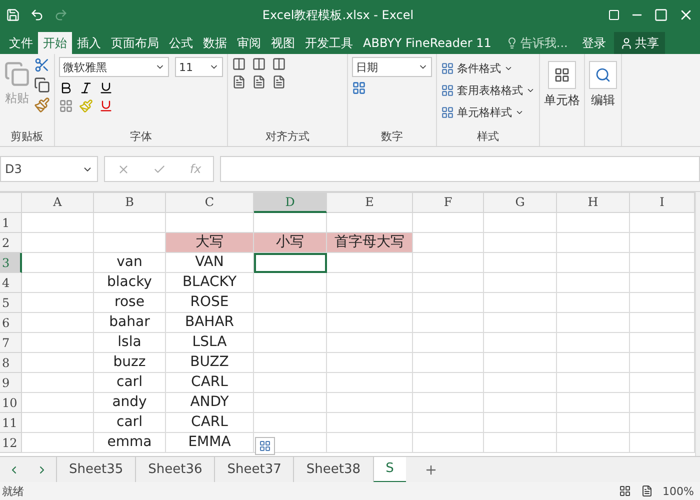  Describe the element at coordinates (130, 443) in the screenshot. I see `table-cell: emma` at that location.